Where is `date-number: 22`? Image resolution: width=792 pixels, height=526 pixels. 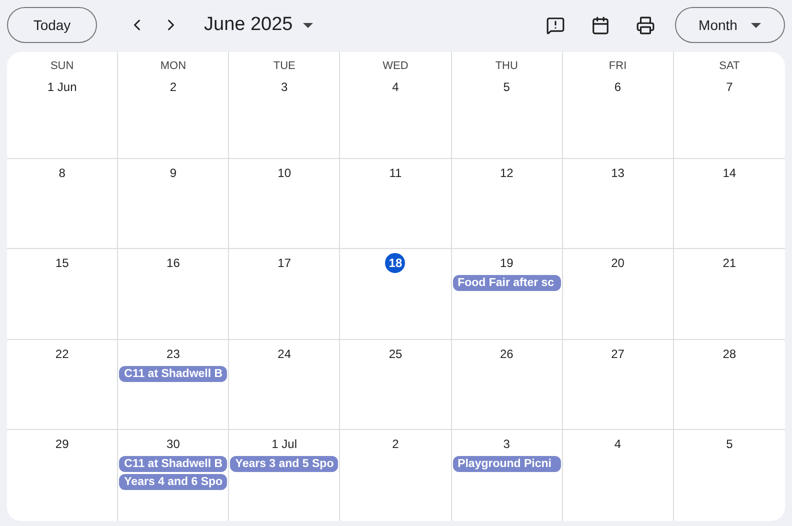
date-number: 22 is located at coordinates (62, 354).